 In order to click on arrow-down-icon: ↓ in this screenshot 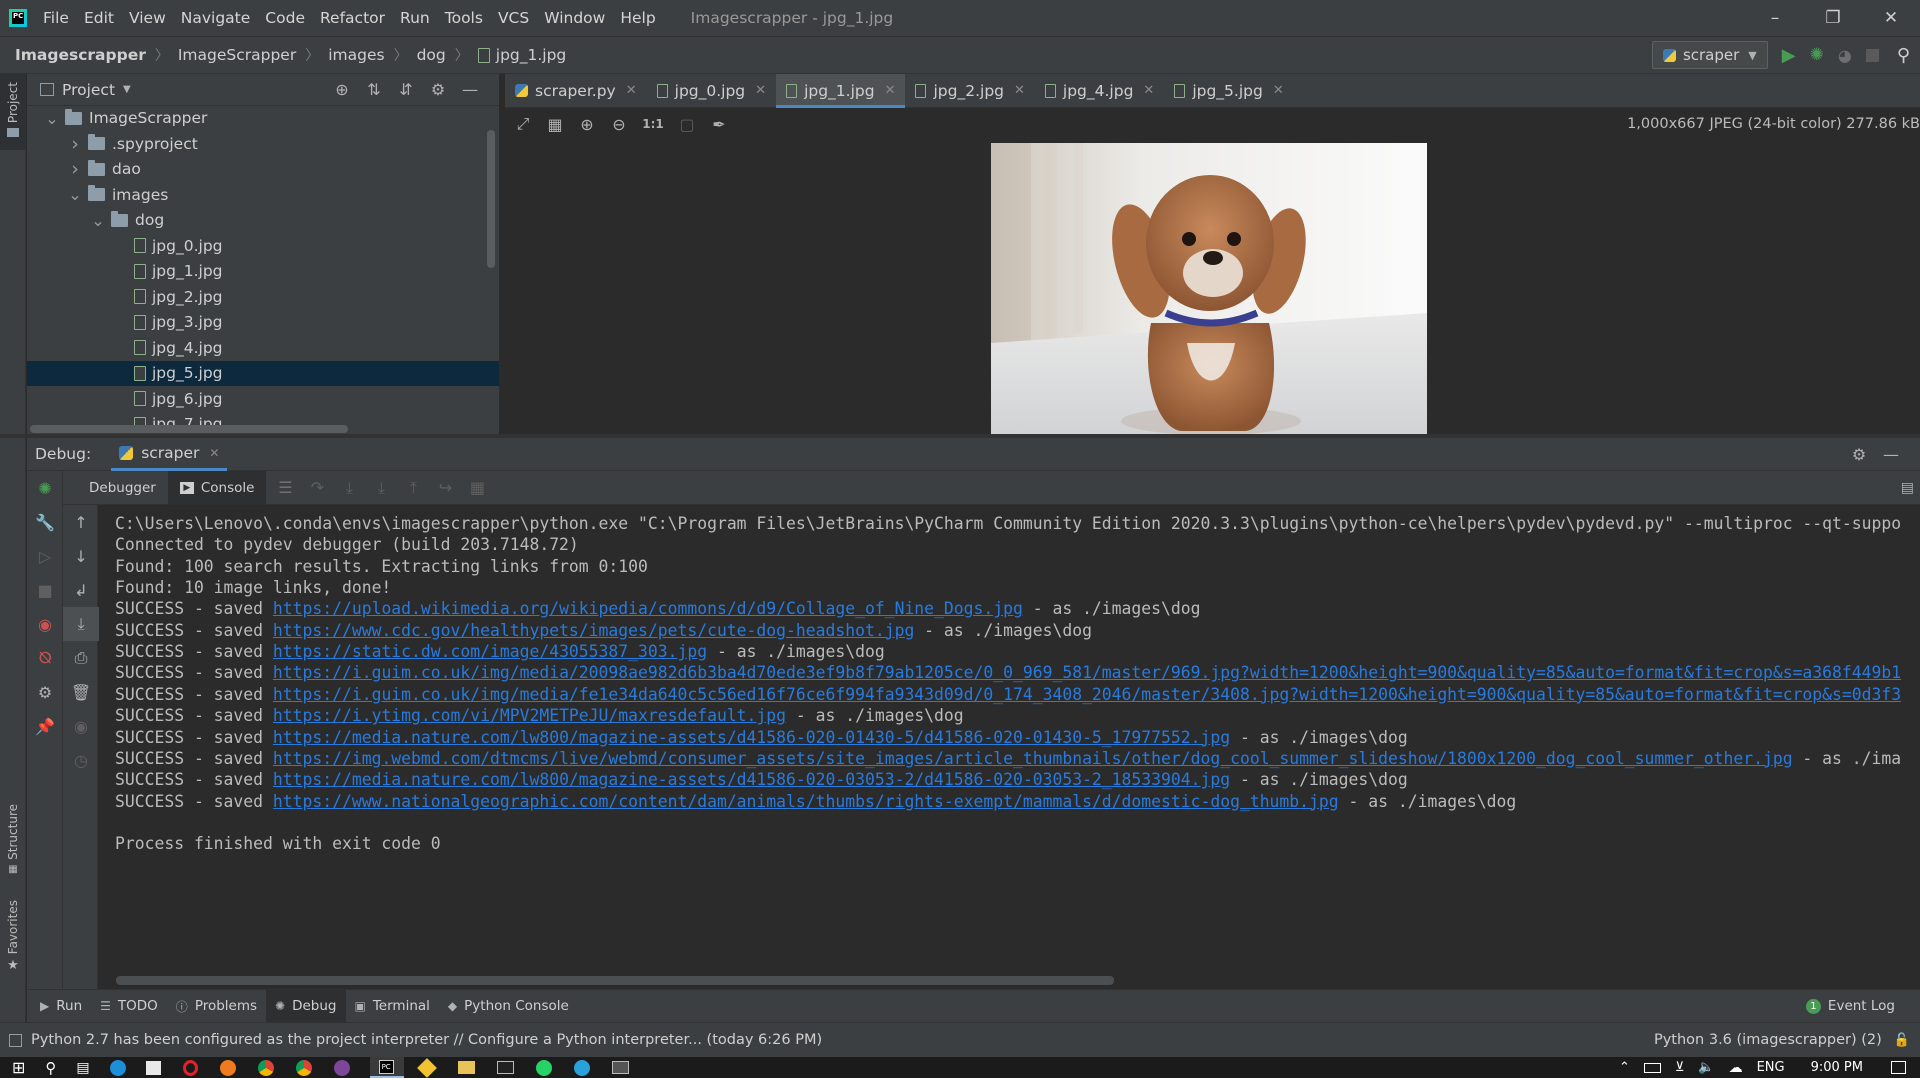, I will do `click(81, 556)`.